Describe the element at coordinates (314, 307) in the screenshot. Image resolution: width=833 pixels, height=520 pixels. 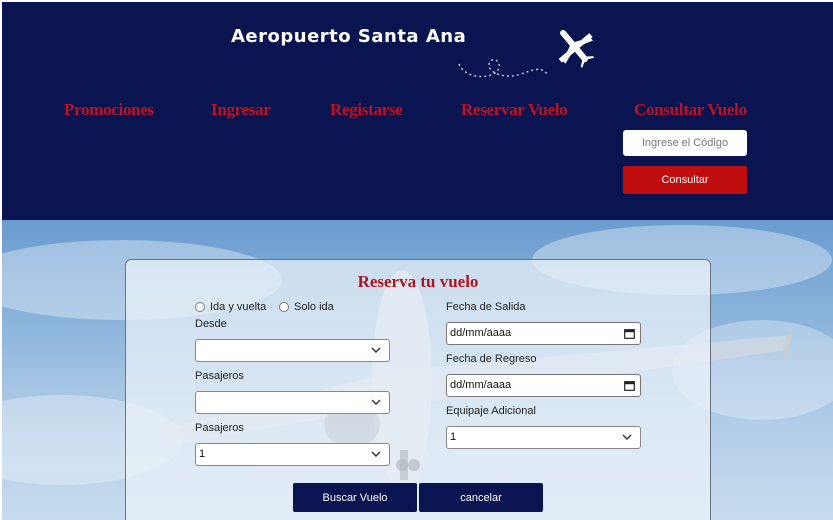
I see `radio-label: Solo ida` at that location.